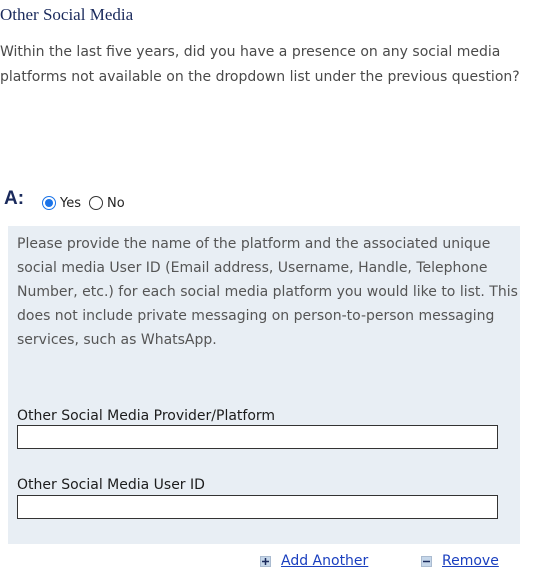 The image size is (539, 576). Describe the element at coordinates (116, 203) in the screenshot. I see `no-radio-label: No` at that location.